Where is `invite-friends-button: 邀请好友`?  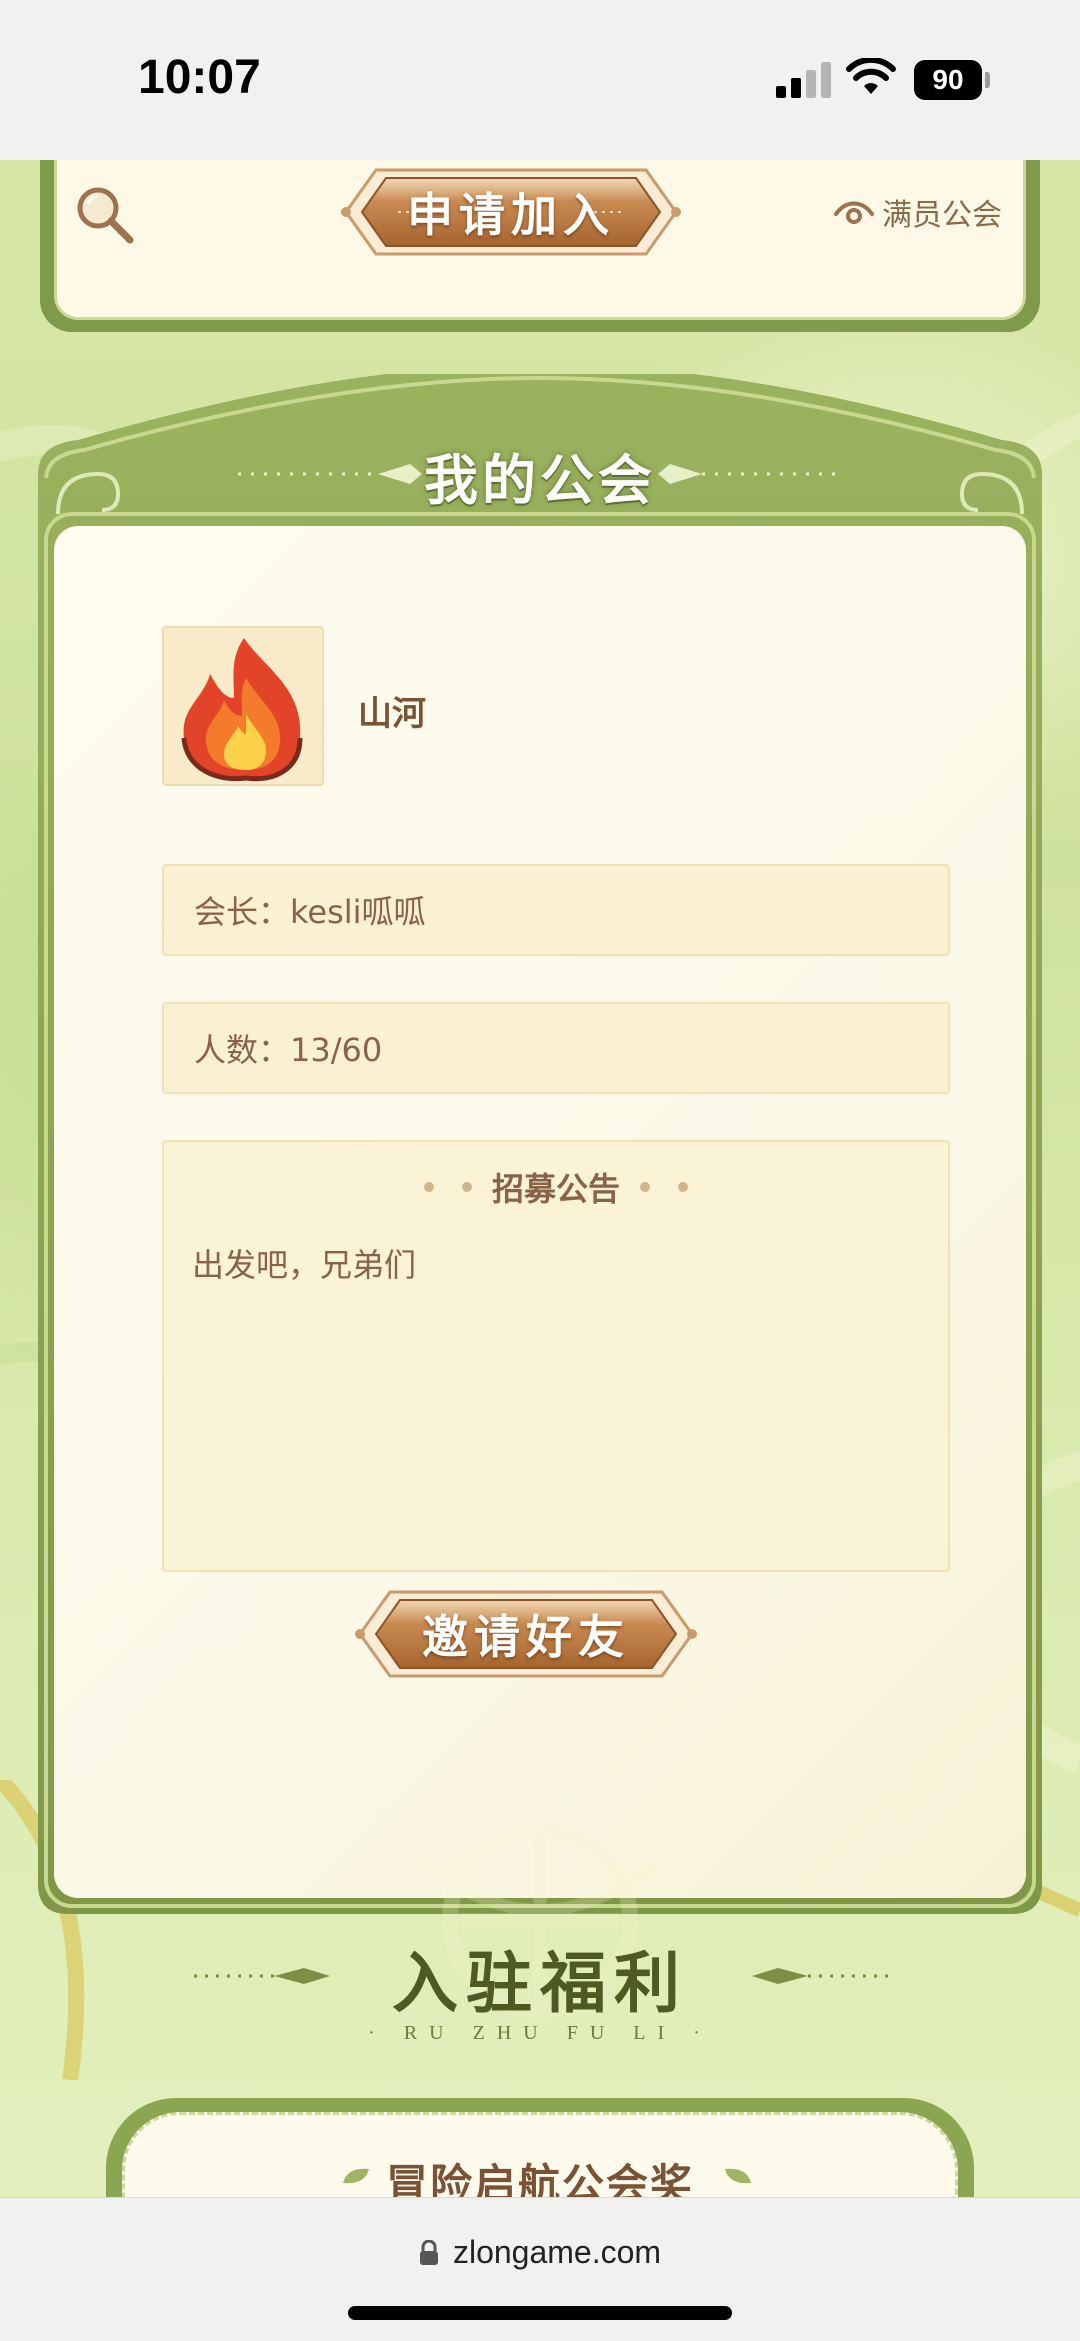 invite-friends-button: 邀请好友 is located at coordinates (526, 1634).